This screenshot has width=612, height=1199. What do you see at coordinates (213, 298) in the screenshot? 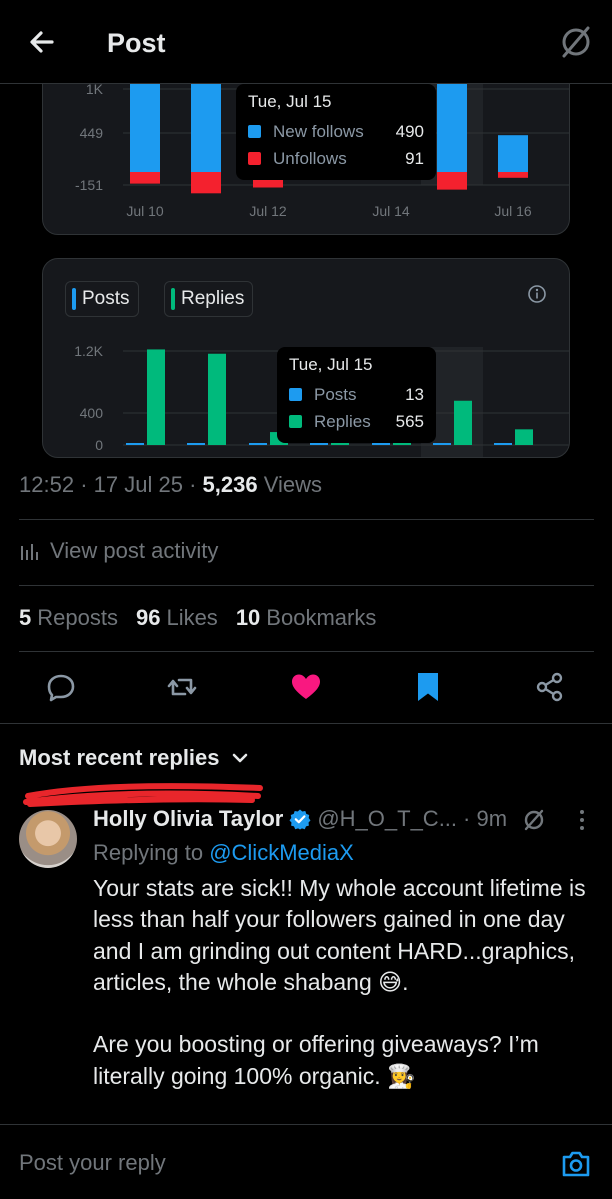
I see `legend-label: Replies` at bounding box center [213, 298].